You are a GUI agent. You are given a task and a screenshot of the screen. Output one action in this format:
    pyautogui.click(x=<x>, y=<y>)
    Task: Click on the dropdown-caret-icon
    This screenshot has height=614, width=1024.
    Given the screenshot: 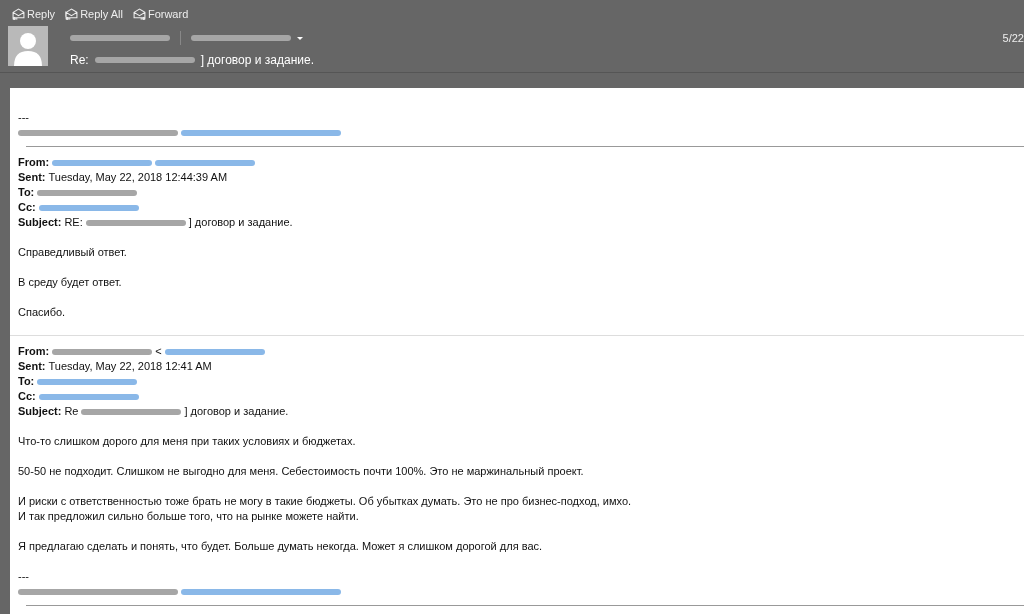 What is the action you would take?
    pyautogui.click(x=300, y=38)
    